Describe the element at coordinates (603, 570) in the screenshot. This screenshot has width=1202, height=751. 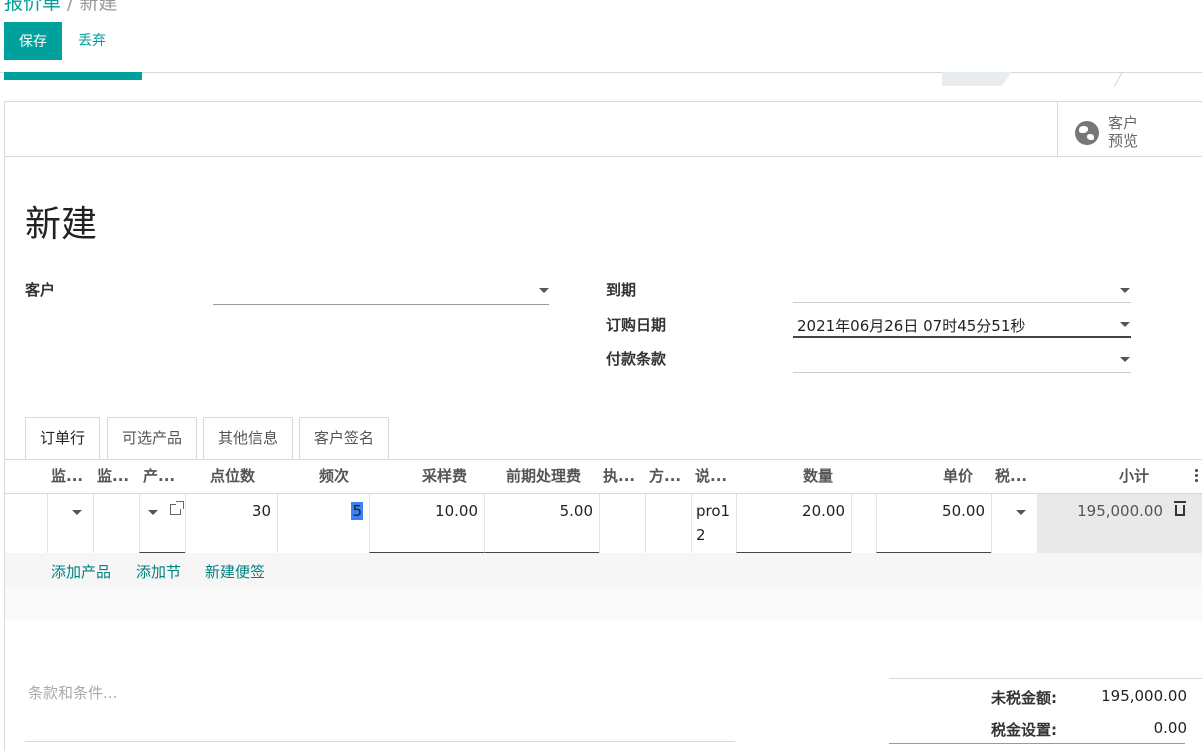
I see `add-line-row: 添加产品 添加节 新建便签` at that location.